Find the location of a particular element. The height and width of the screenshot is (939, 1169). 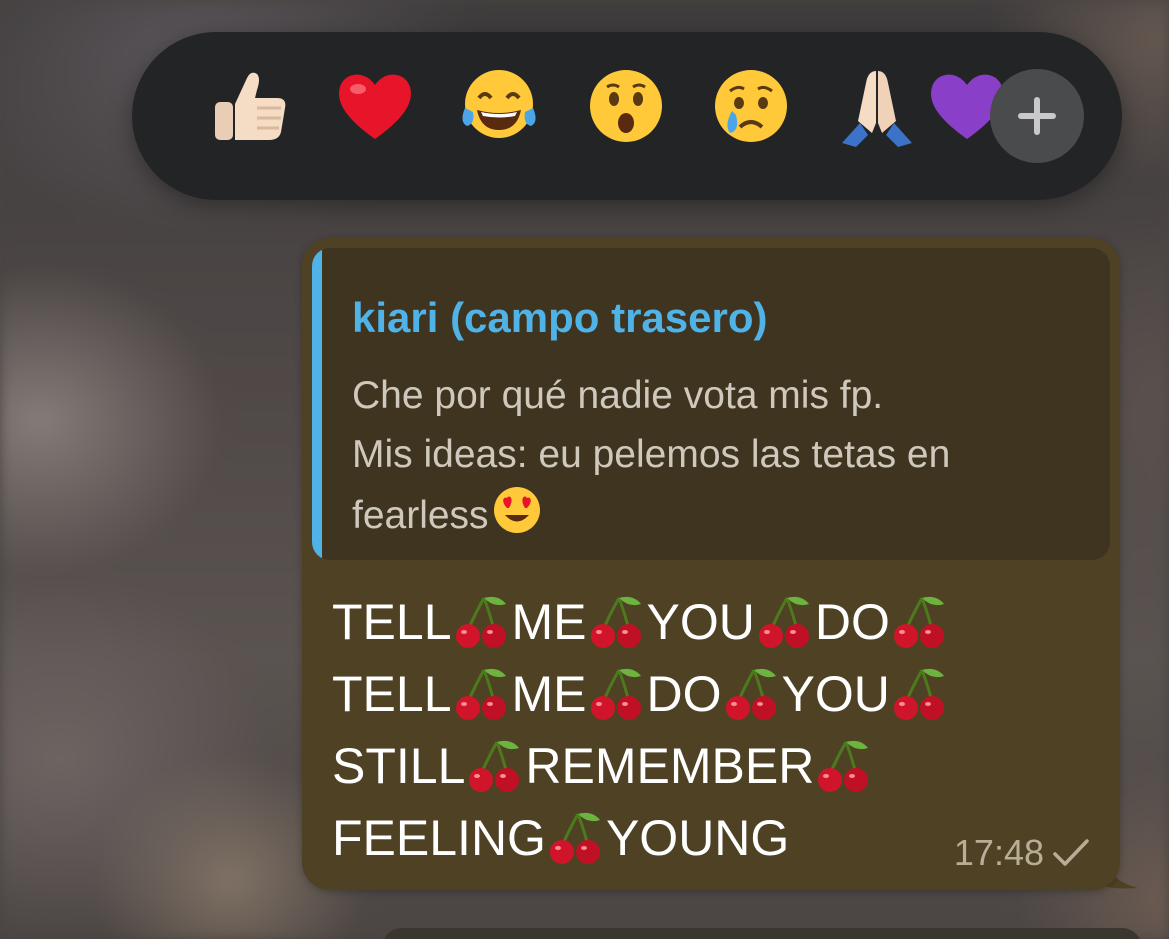

quote-line: Mis ideas: eu pelemos las tetas en is located at coordinates (651, 454).